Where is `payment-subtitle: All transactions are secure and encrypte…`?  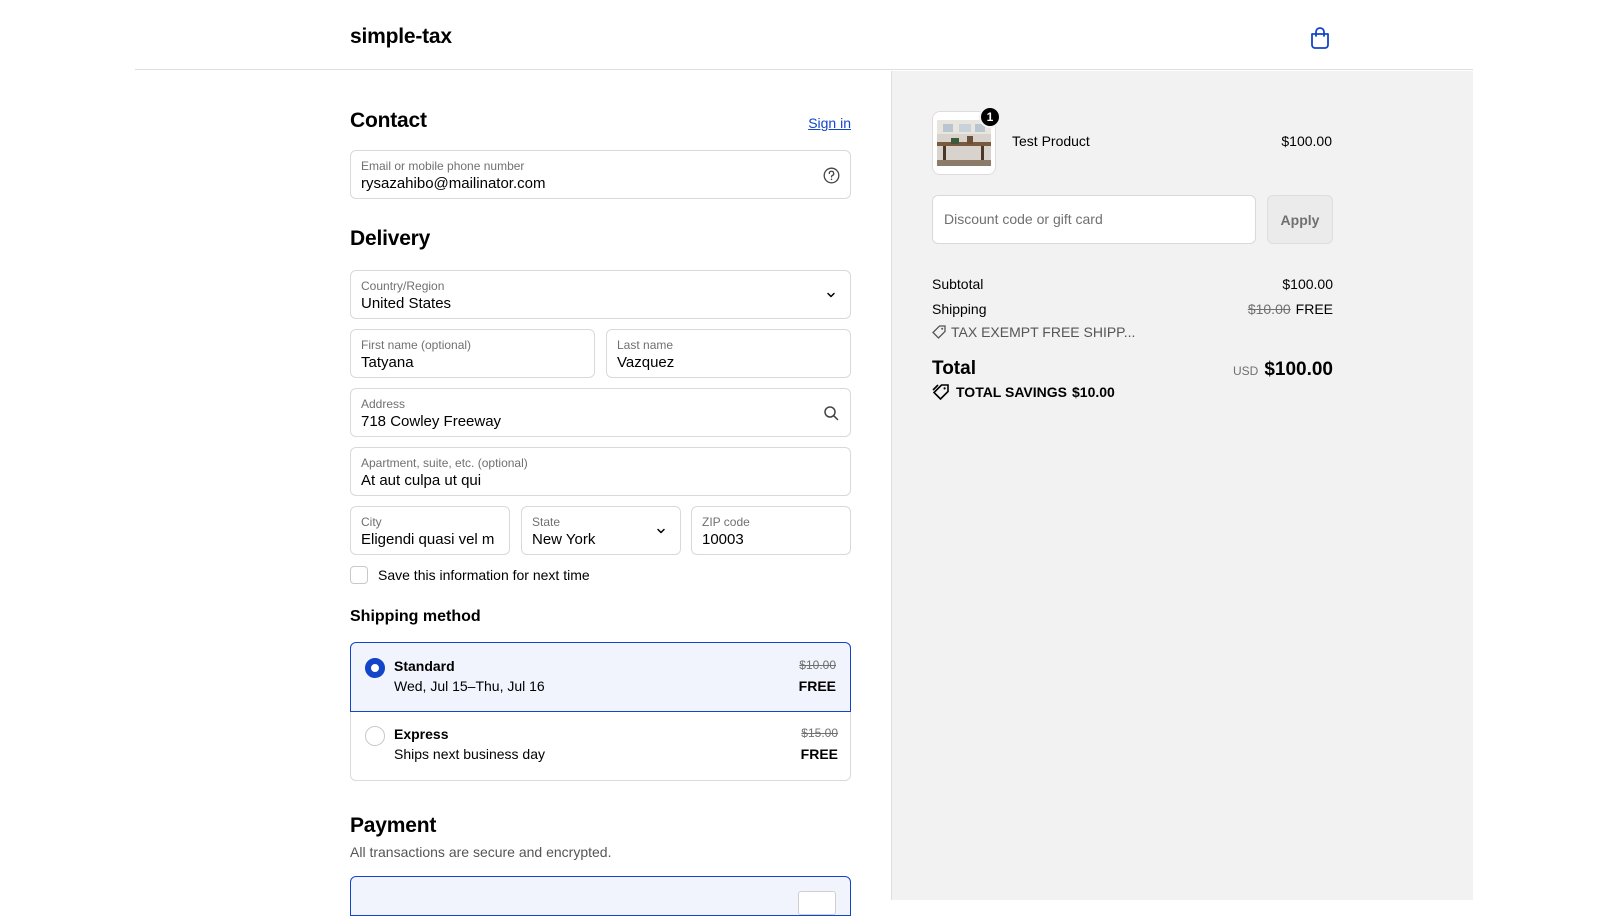 payment-subtitle: All transactions are secure and encrypte… is located at coordinates (481, 852).